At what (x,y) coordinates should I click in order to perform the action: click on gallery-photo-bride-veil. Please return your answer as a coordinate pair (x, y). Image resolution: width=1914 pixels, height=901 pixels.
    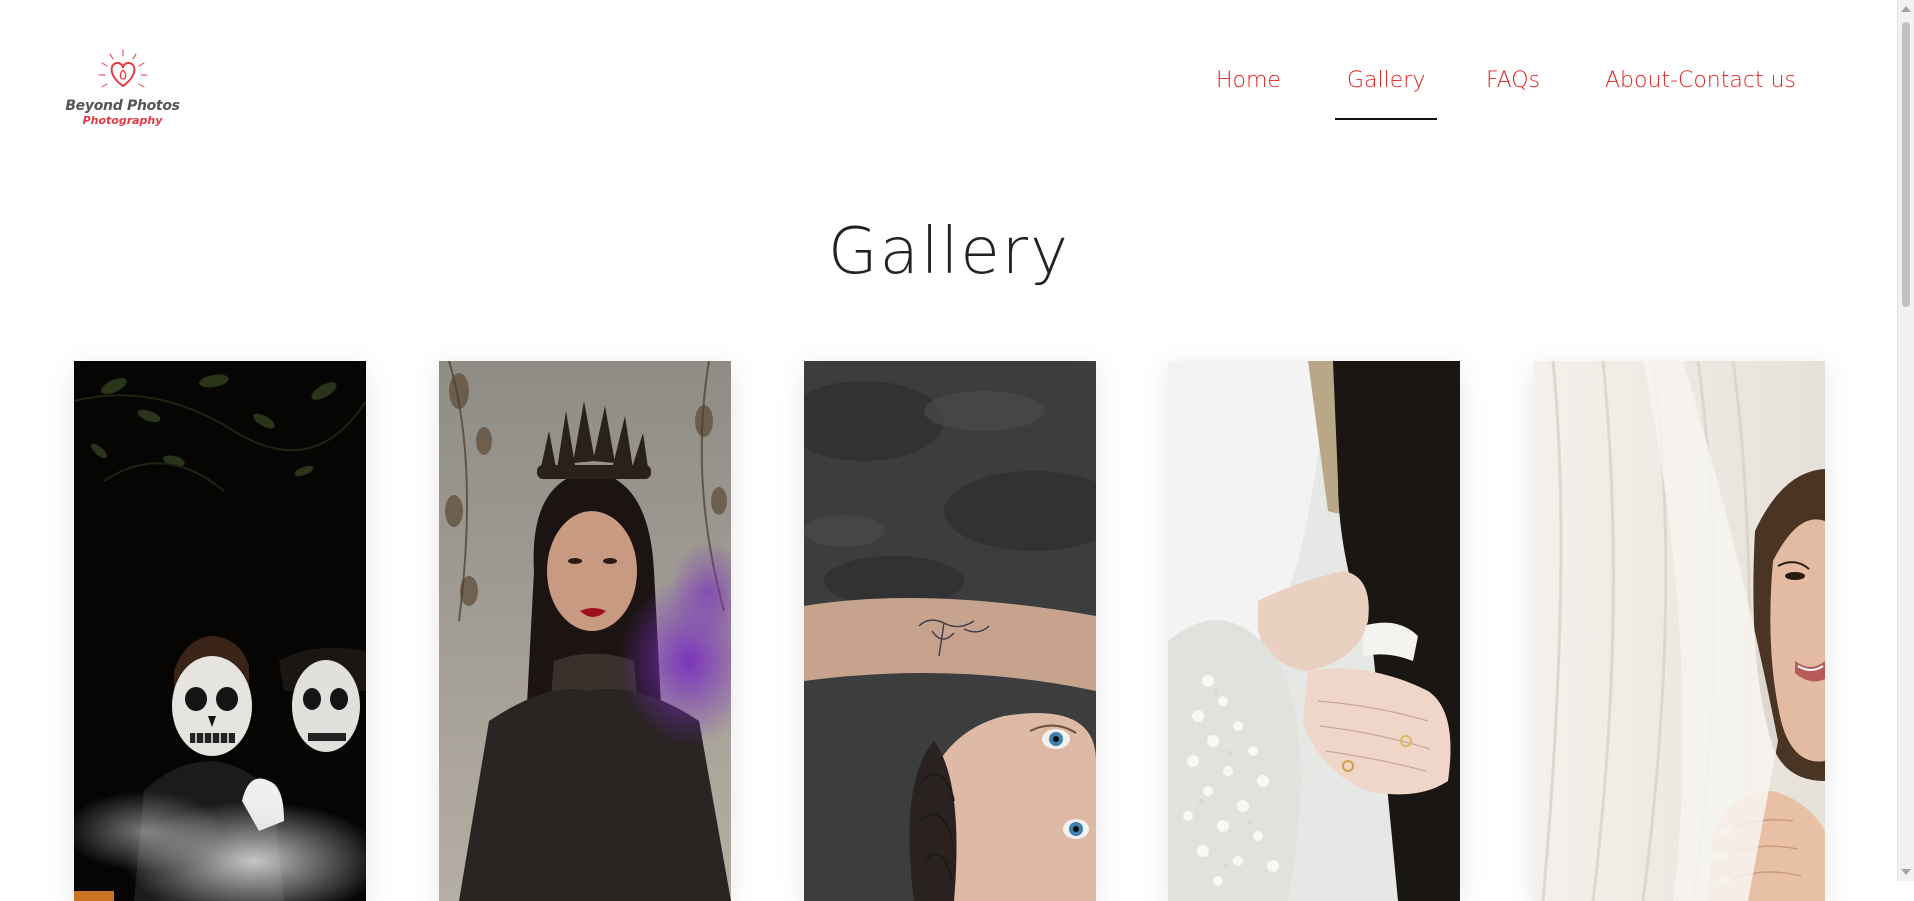
    Looking at the image, I should click on (1679, 631).